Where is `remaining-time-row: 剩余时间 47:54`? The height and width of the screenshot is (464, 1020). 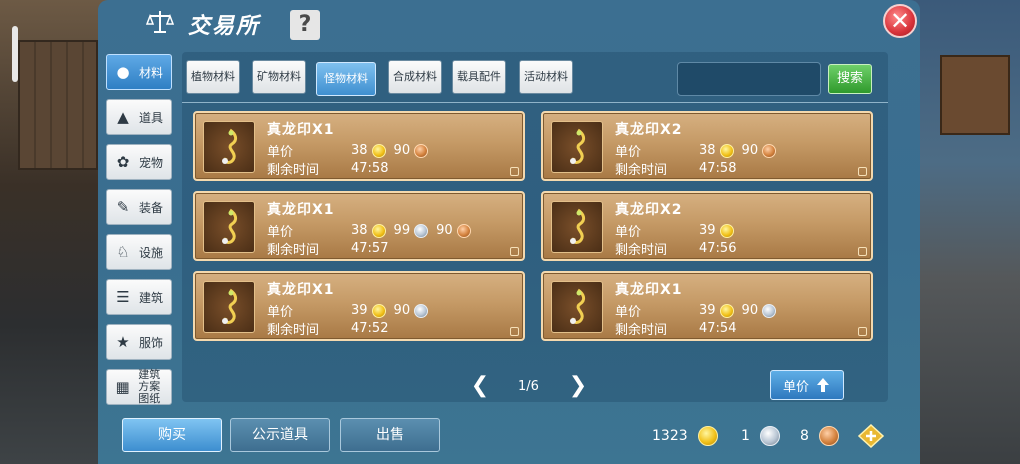 remaining-time-row: 剩余时间 47:54 is located at coordinates (675, 328).